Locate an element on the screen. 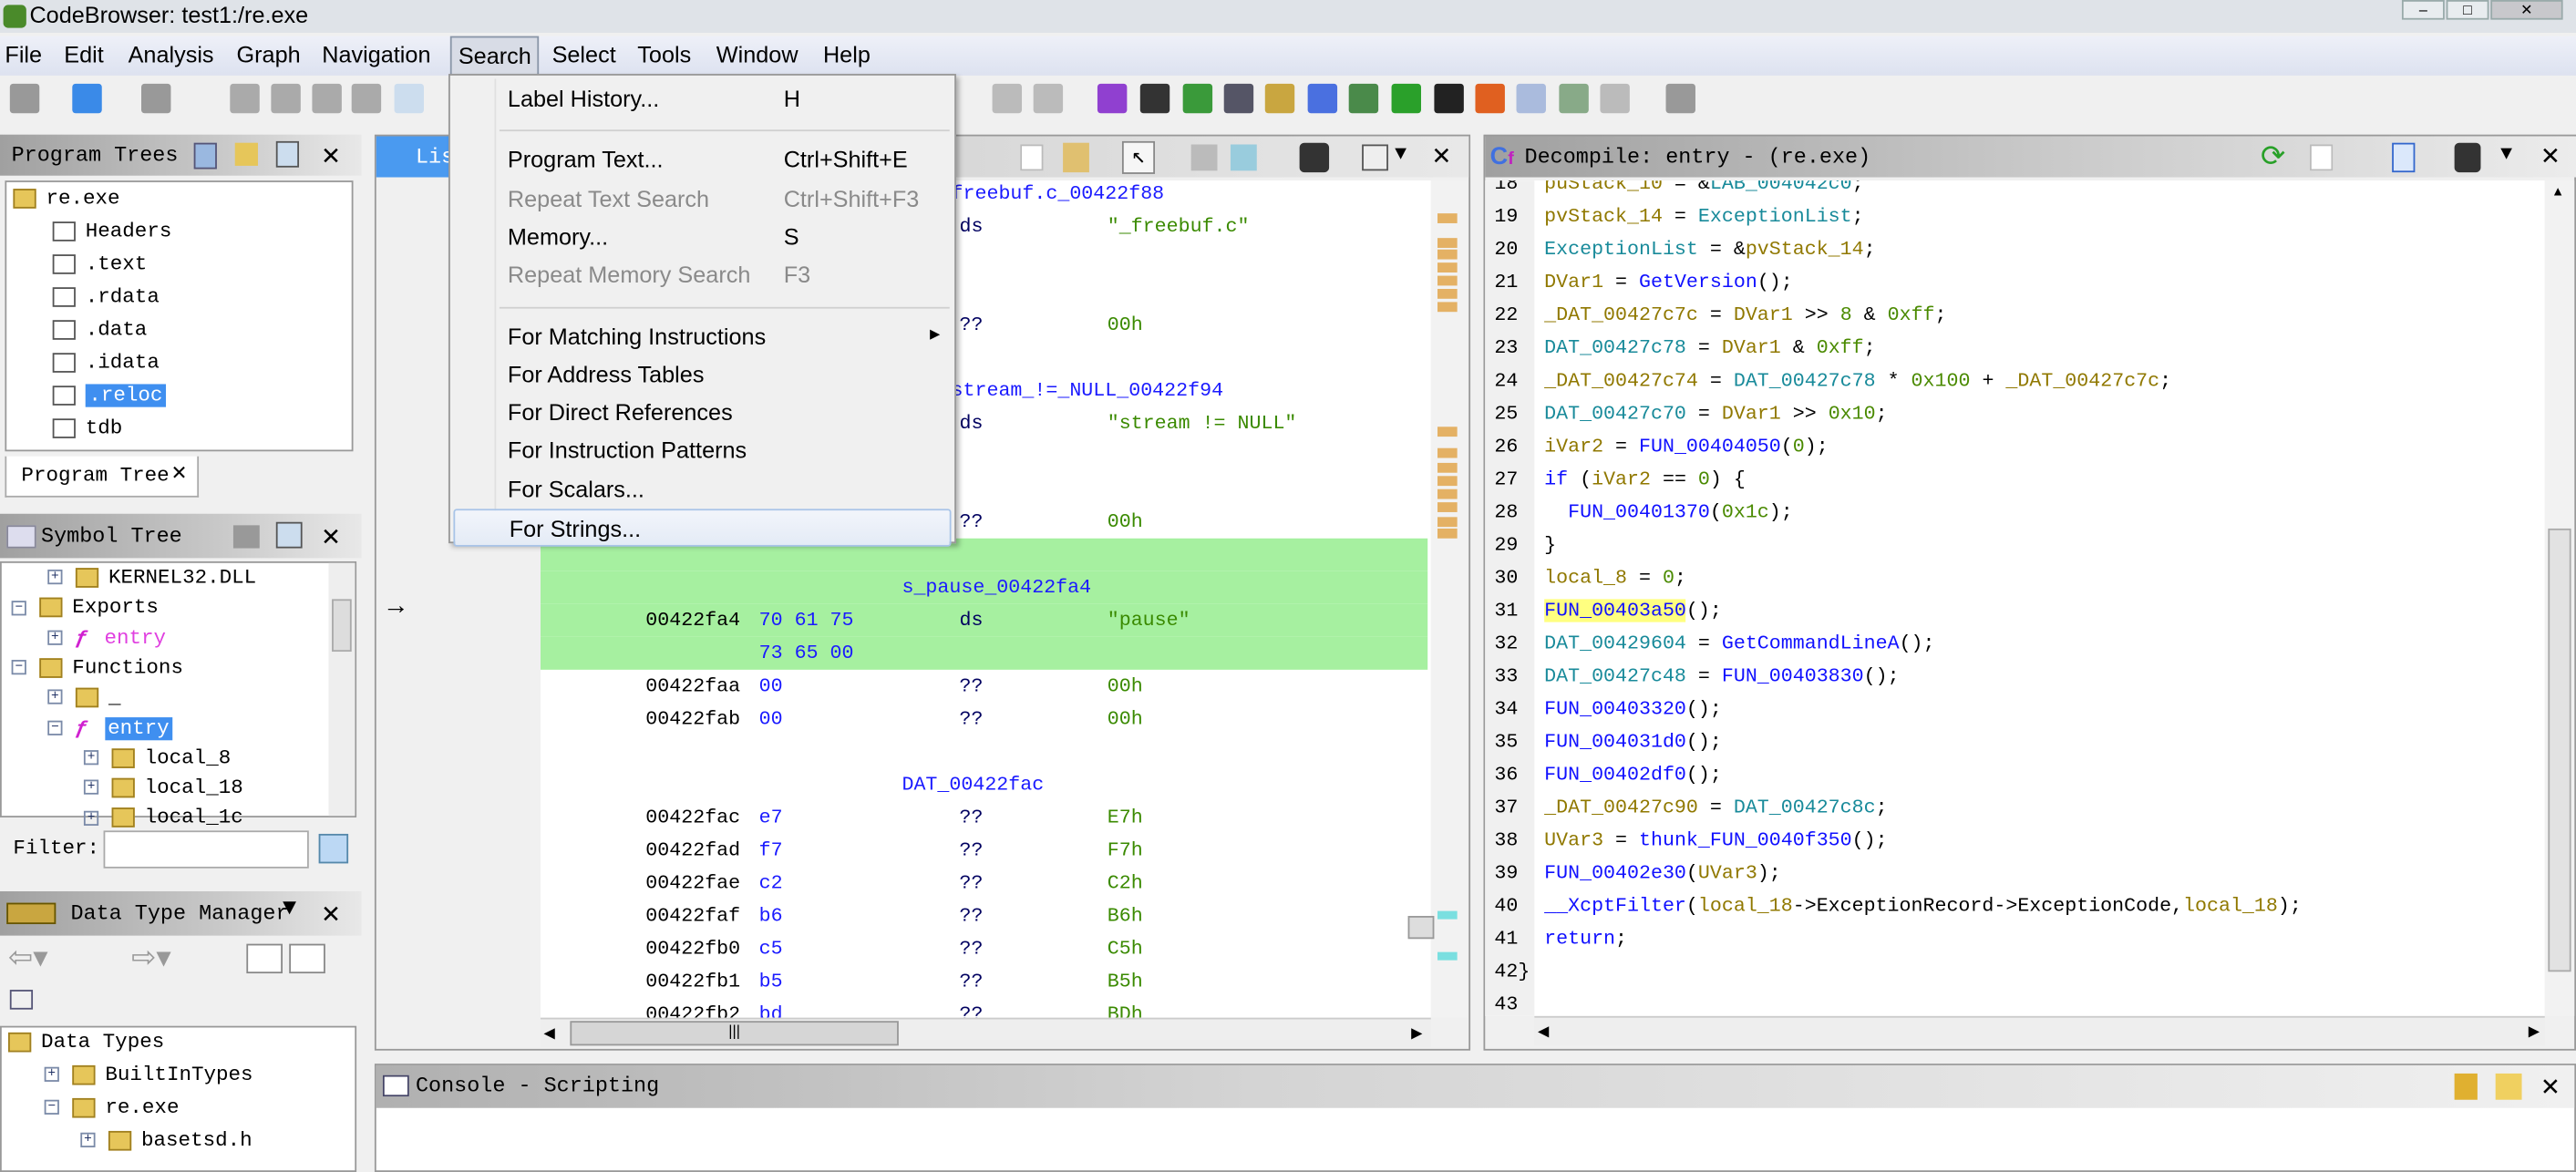  listing-code-row: 00422fab 00?? 00h is located at coordinates (984, 719).